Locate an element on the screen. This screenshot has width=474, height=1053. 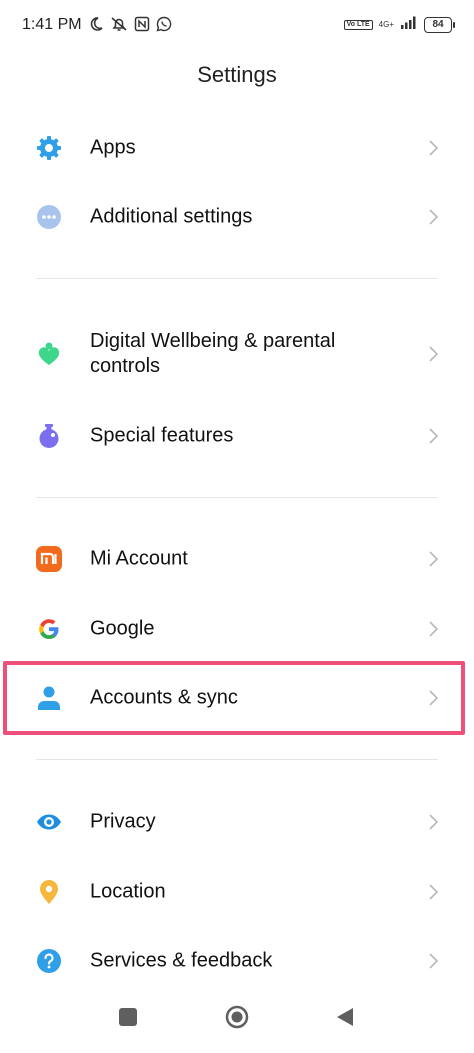
settings-item-label: Location is located at coordinates (128, 891).